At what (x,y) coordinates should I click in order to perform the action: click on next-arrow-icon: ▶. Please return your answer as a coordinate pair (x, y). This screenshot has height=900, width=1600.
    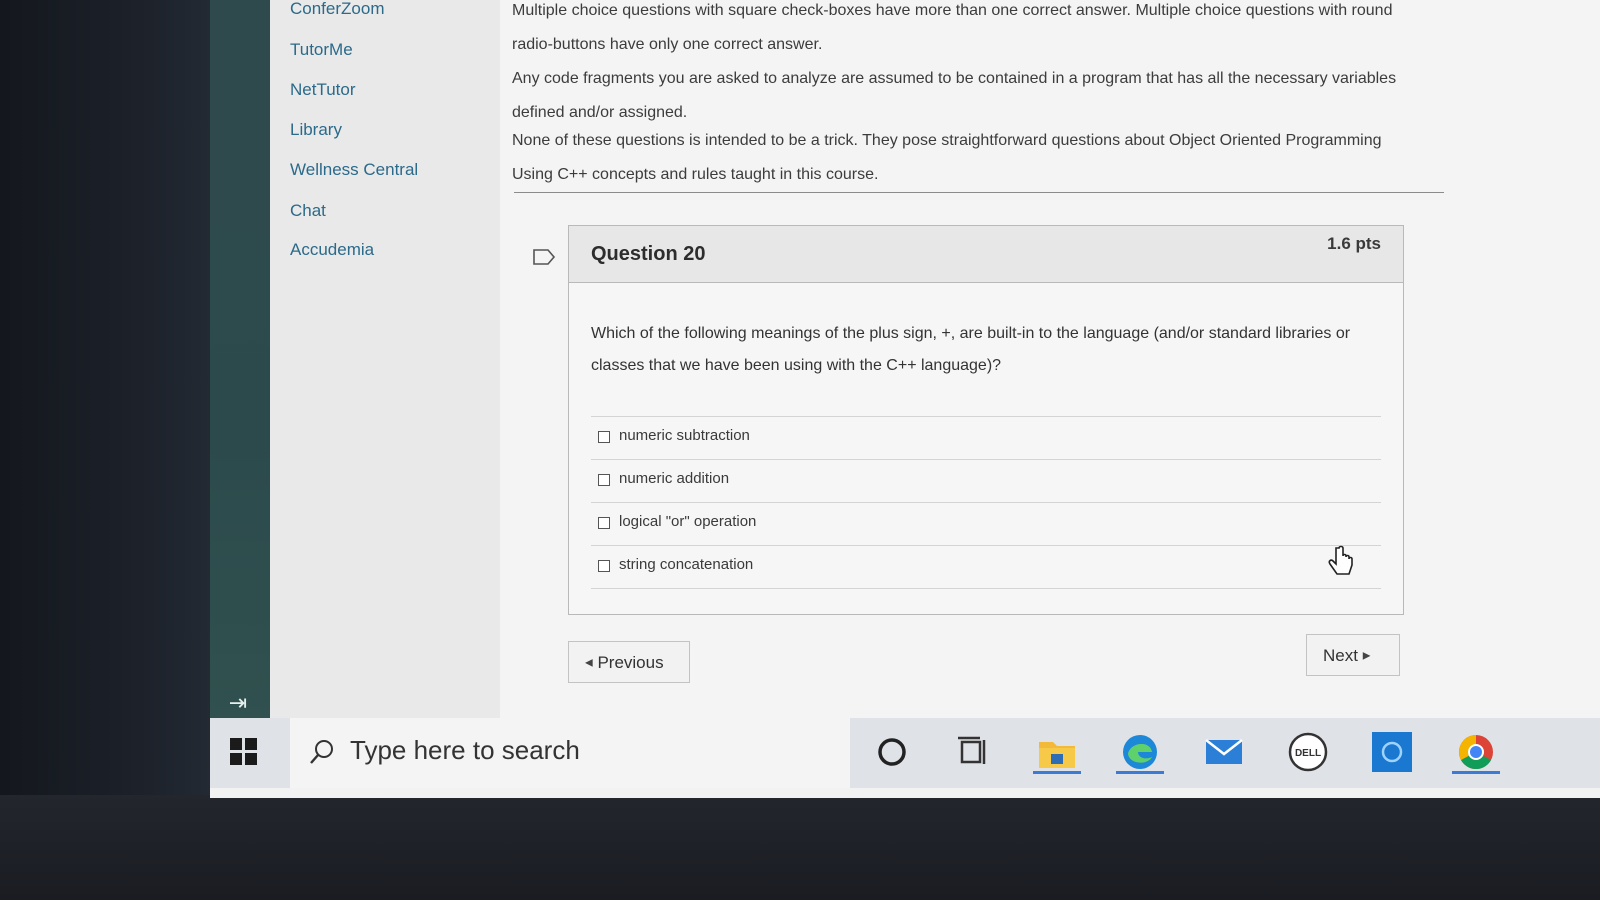
    Looking at the image, I should click on (1366, 656).